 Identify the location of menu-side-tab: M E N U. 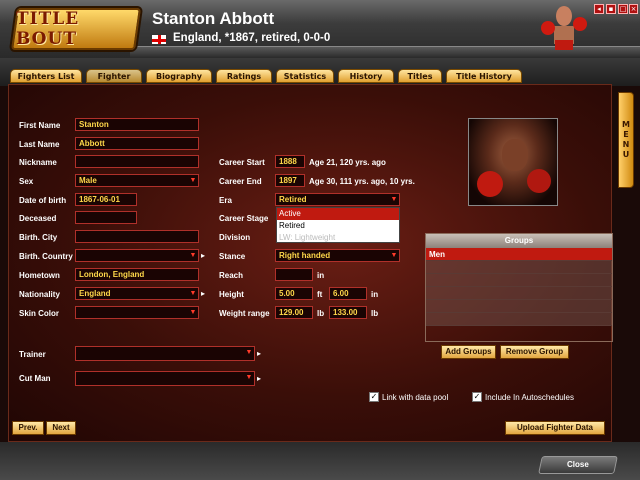
(626, 140).